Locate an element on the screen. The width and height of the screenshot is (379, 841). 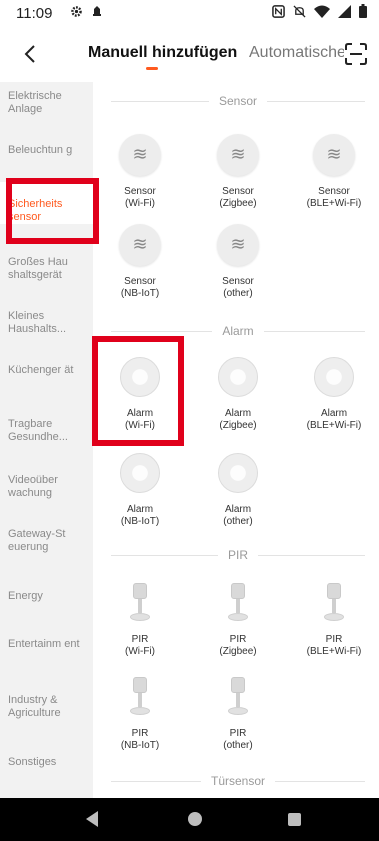
scan-button is located at coordinates (356, 54).